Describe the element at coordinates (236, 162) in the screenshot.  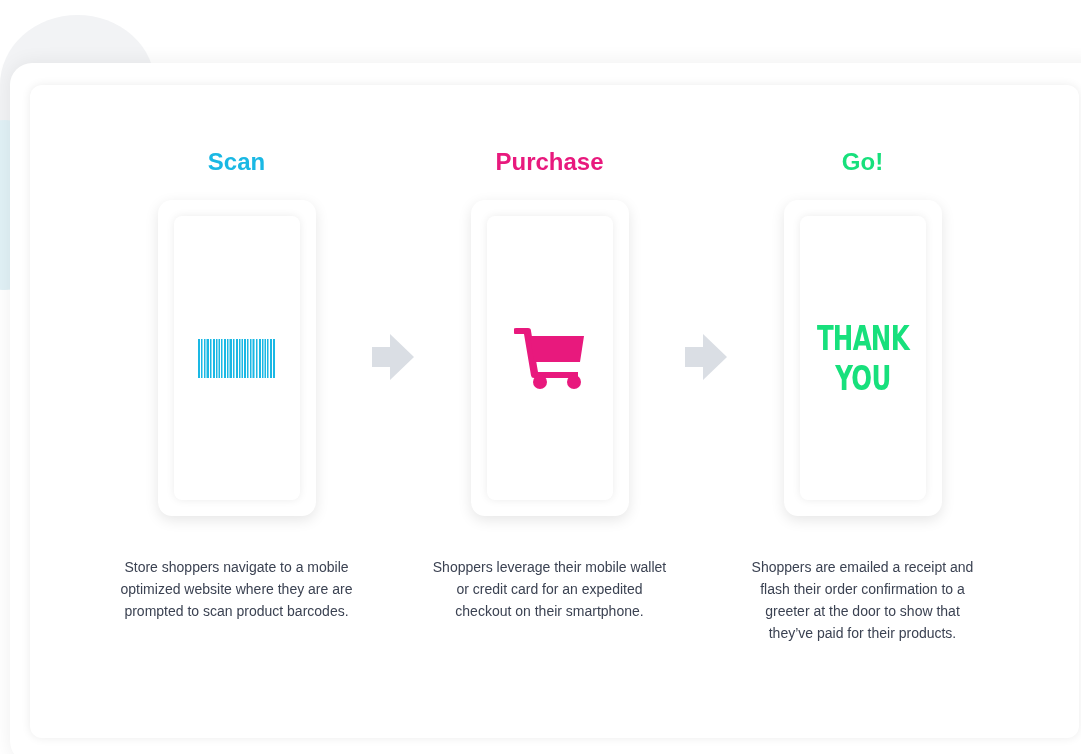
I see `step-title: Scan` at that location.